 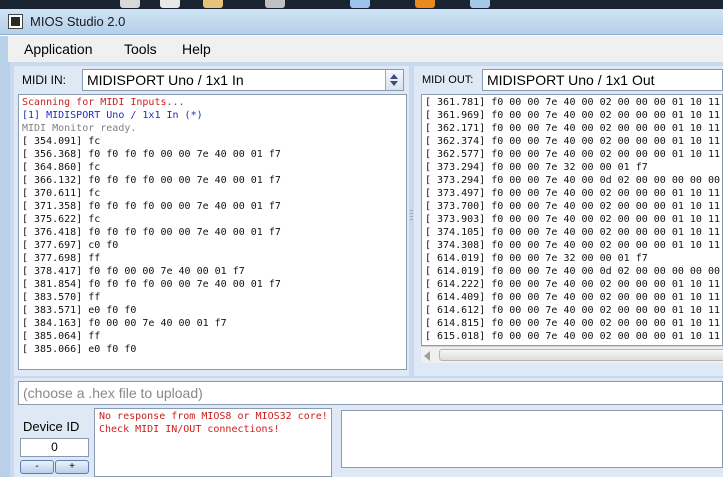 What do you see at coordinates (581, 355) in the screenshot?
I see `scrollbar-thumb` at bounding box center [581, 355].